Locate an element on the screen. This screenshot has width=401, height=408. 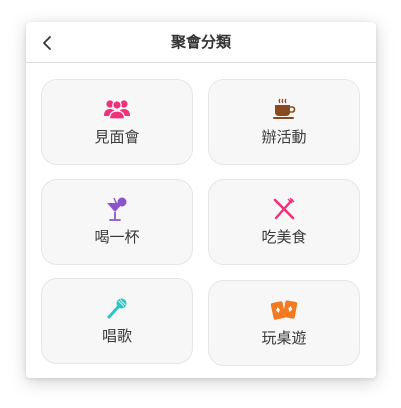
category-singing: 唱歌 is located at coordinates (117, 321).